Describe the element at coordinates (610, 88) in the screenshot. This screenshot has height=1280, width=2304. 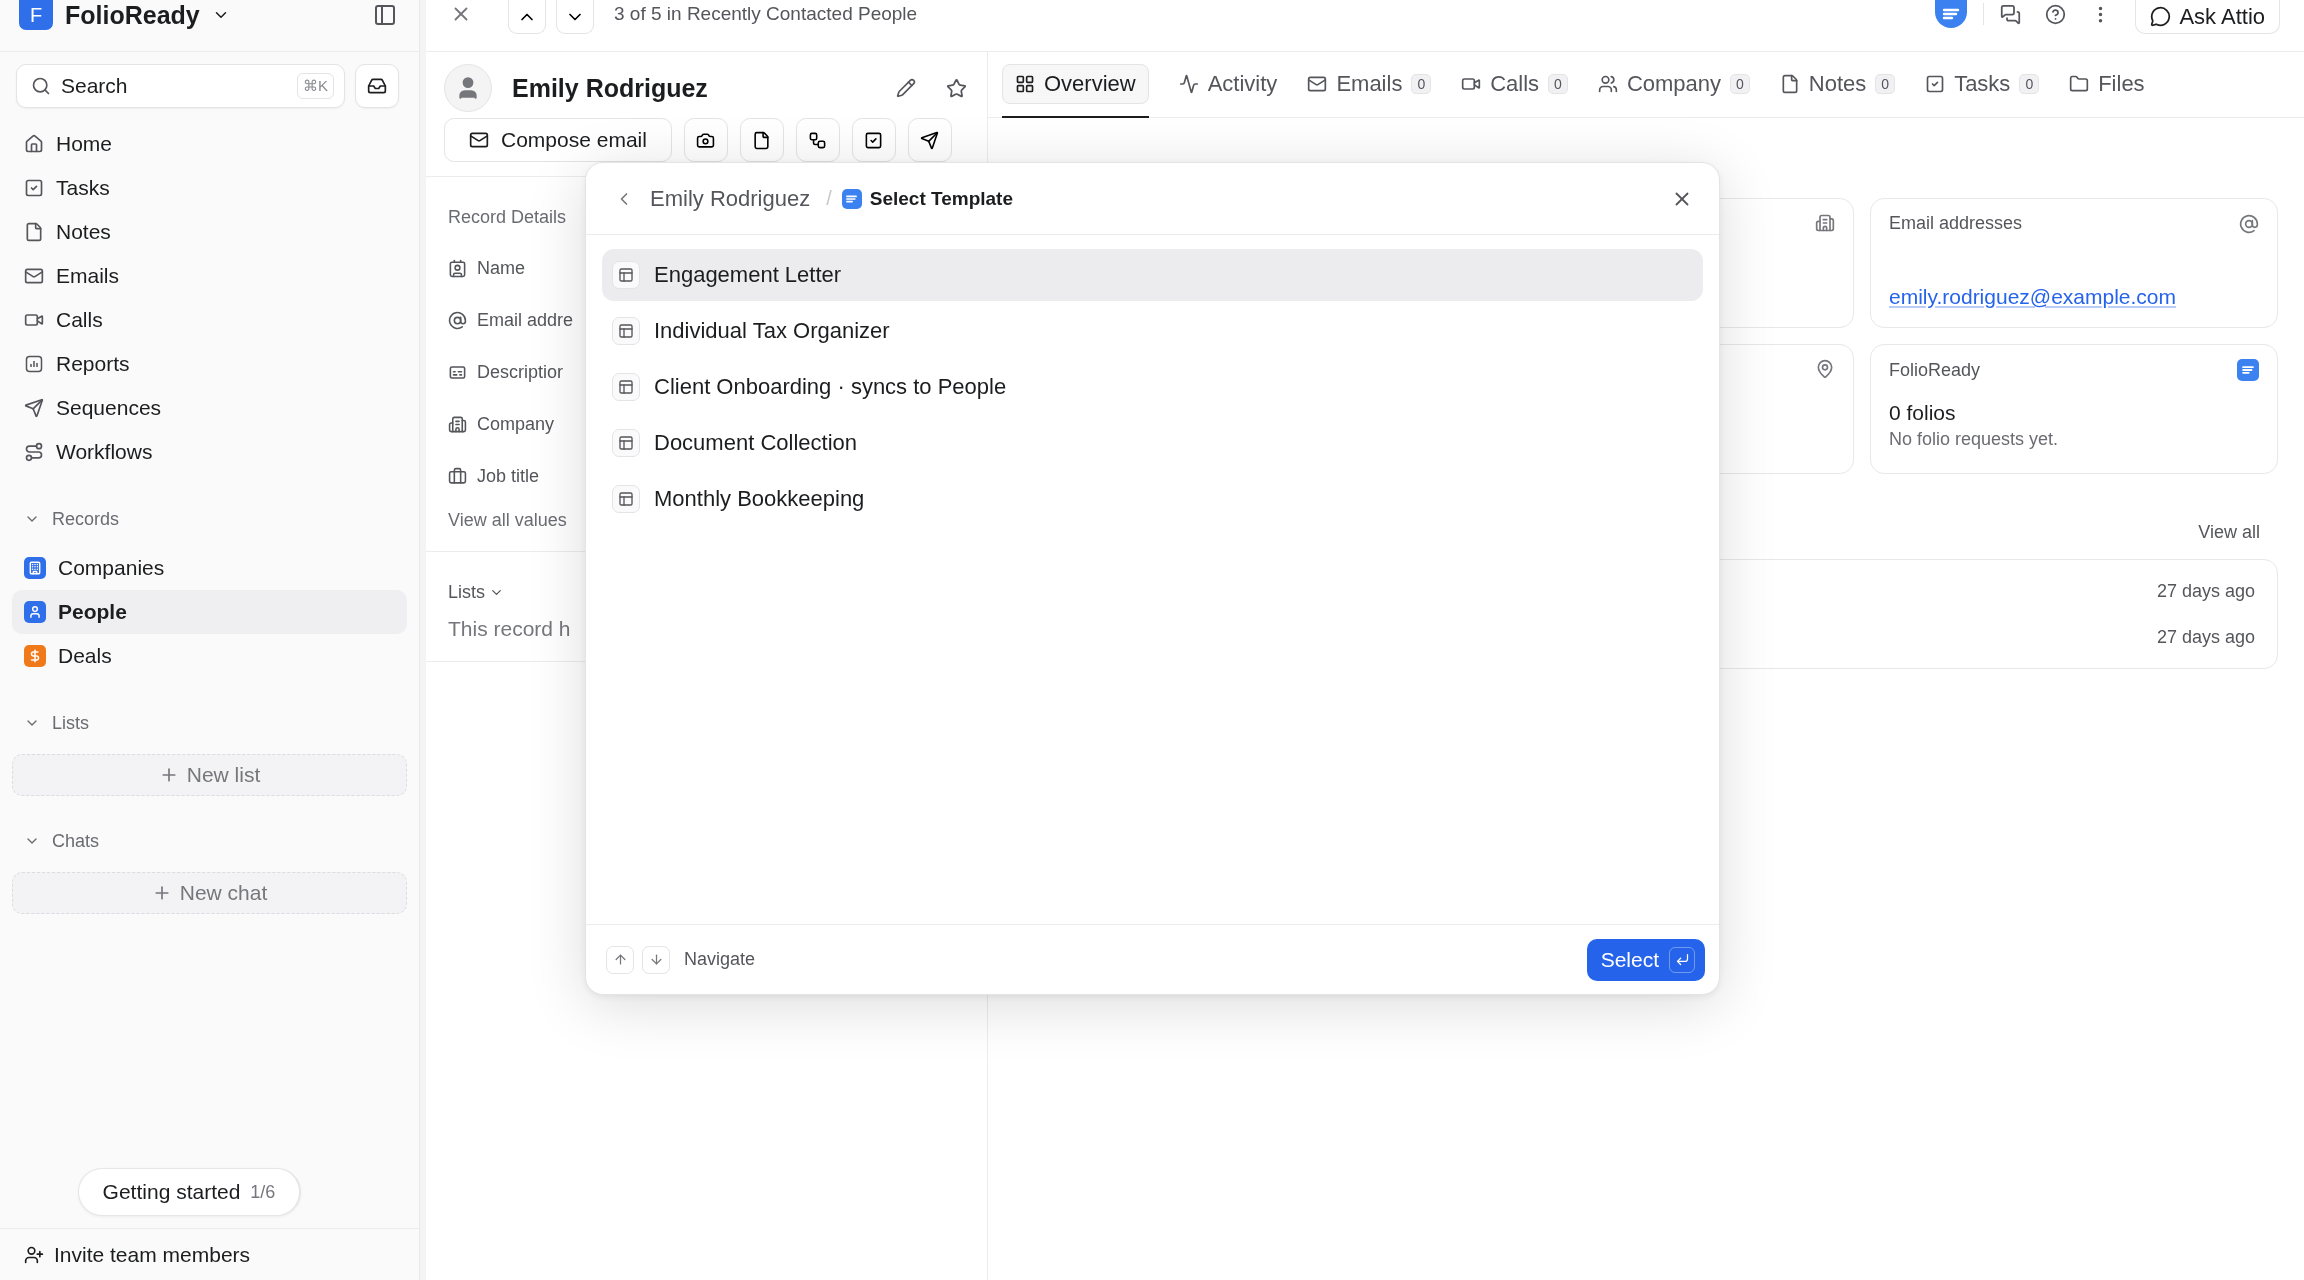
I see `record-name: Emily Rodriguez` at that location.